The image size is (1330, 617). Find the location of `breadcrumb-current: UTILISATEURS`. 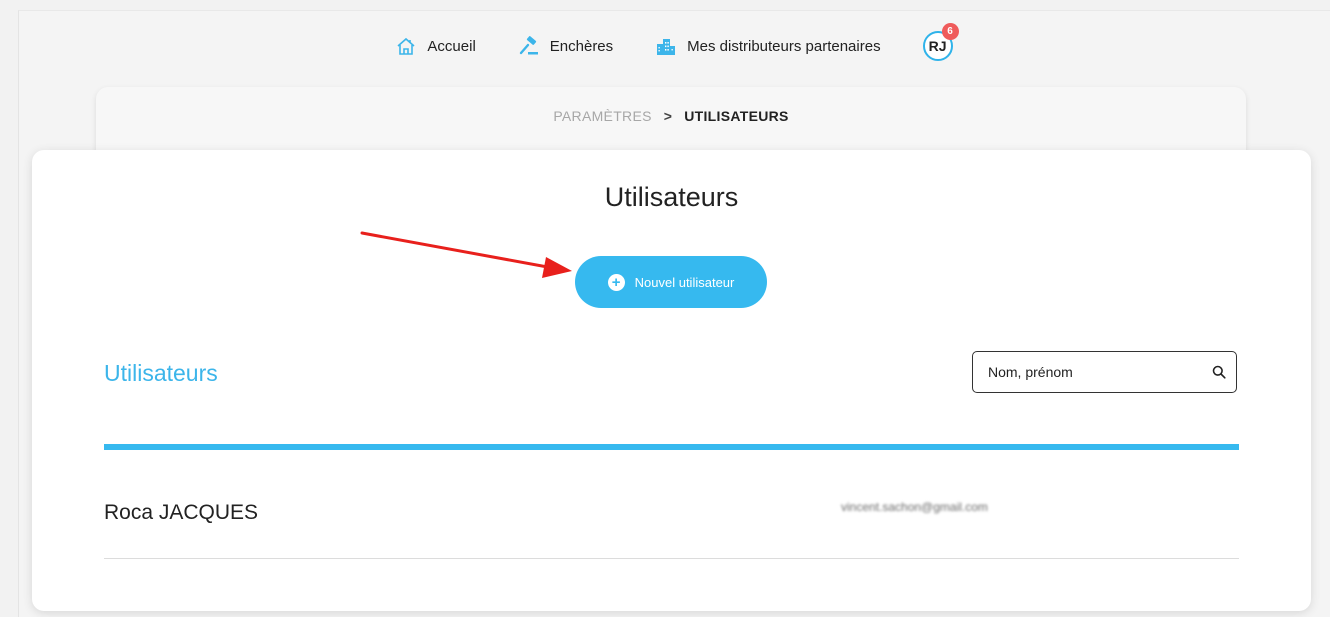

breadcrumb-current: UTILISATEURS is located at coordinates (736, 116).